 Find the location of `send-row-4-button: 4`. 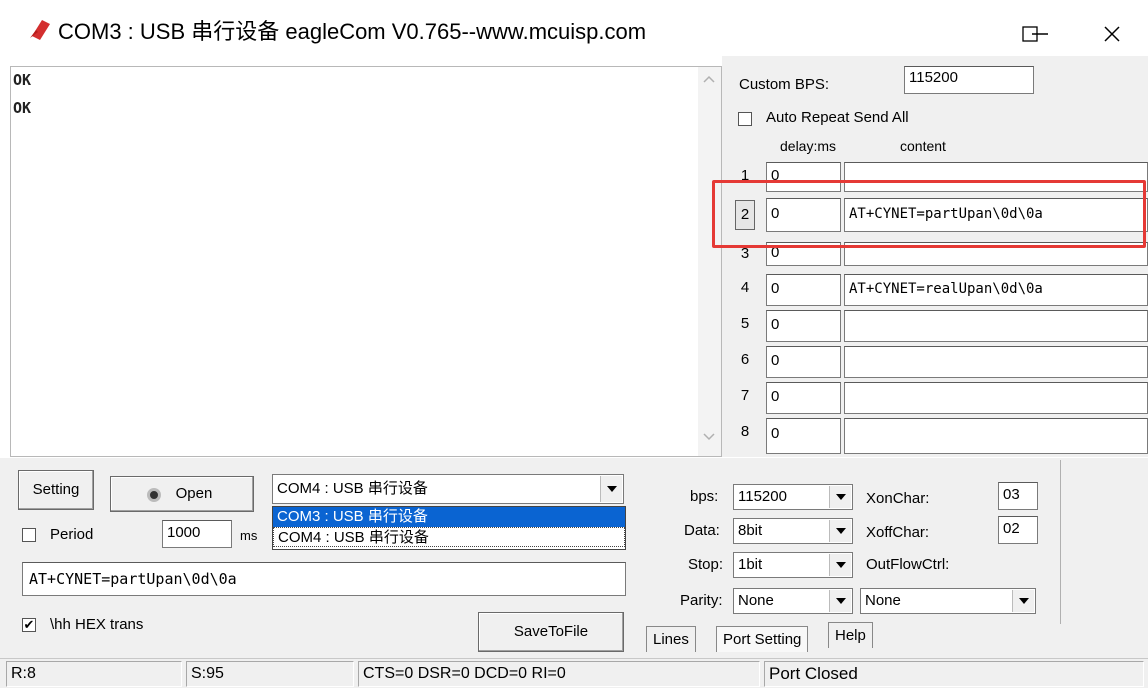

send-row-4-button: 4 is located at coordinates (745, 289).